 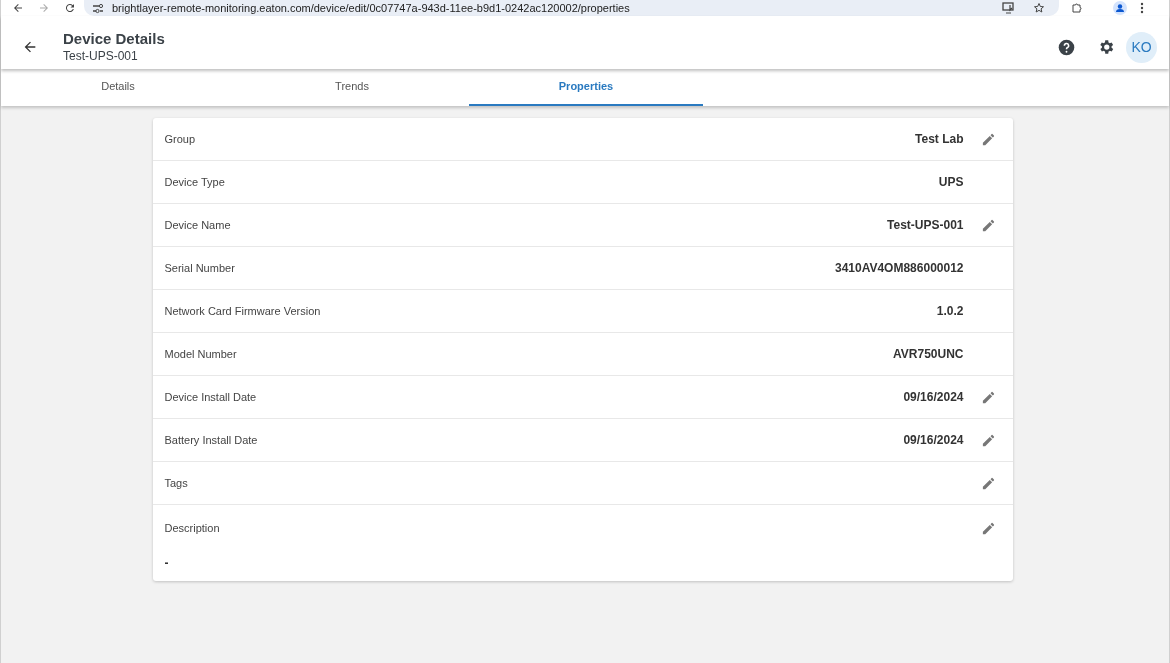 I want to click on property-label: Group, so click(x=180, y=139).